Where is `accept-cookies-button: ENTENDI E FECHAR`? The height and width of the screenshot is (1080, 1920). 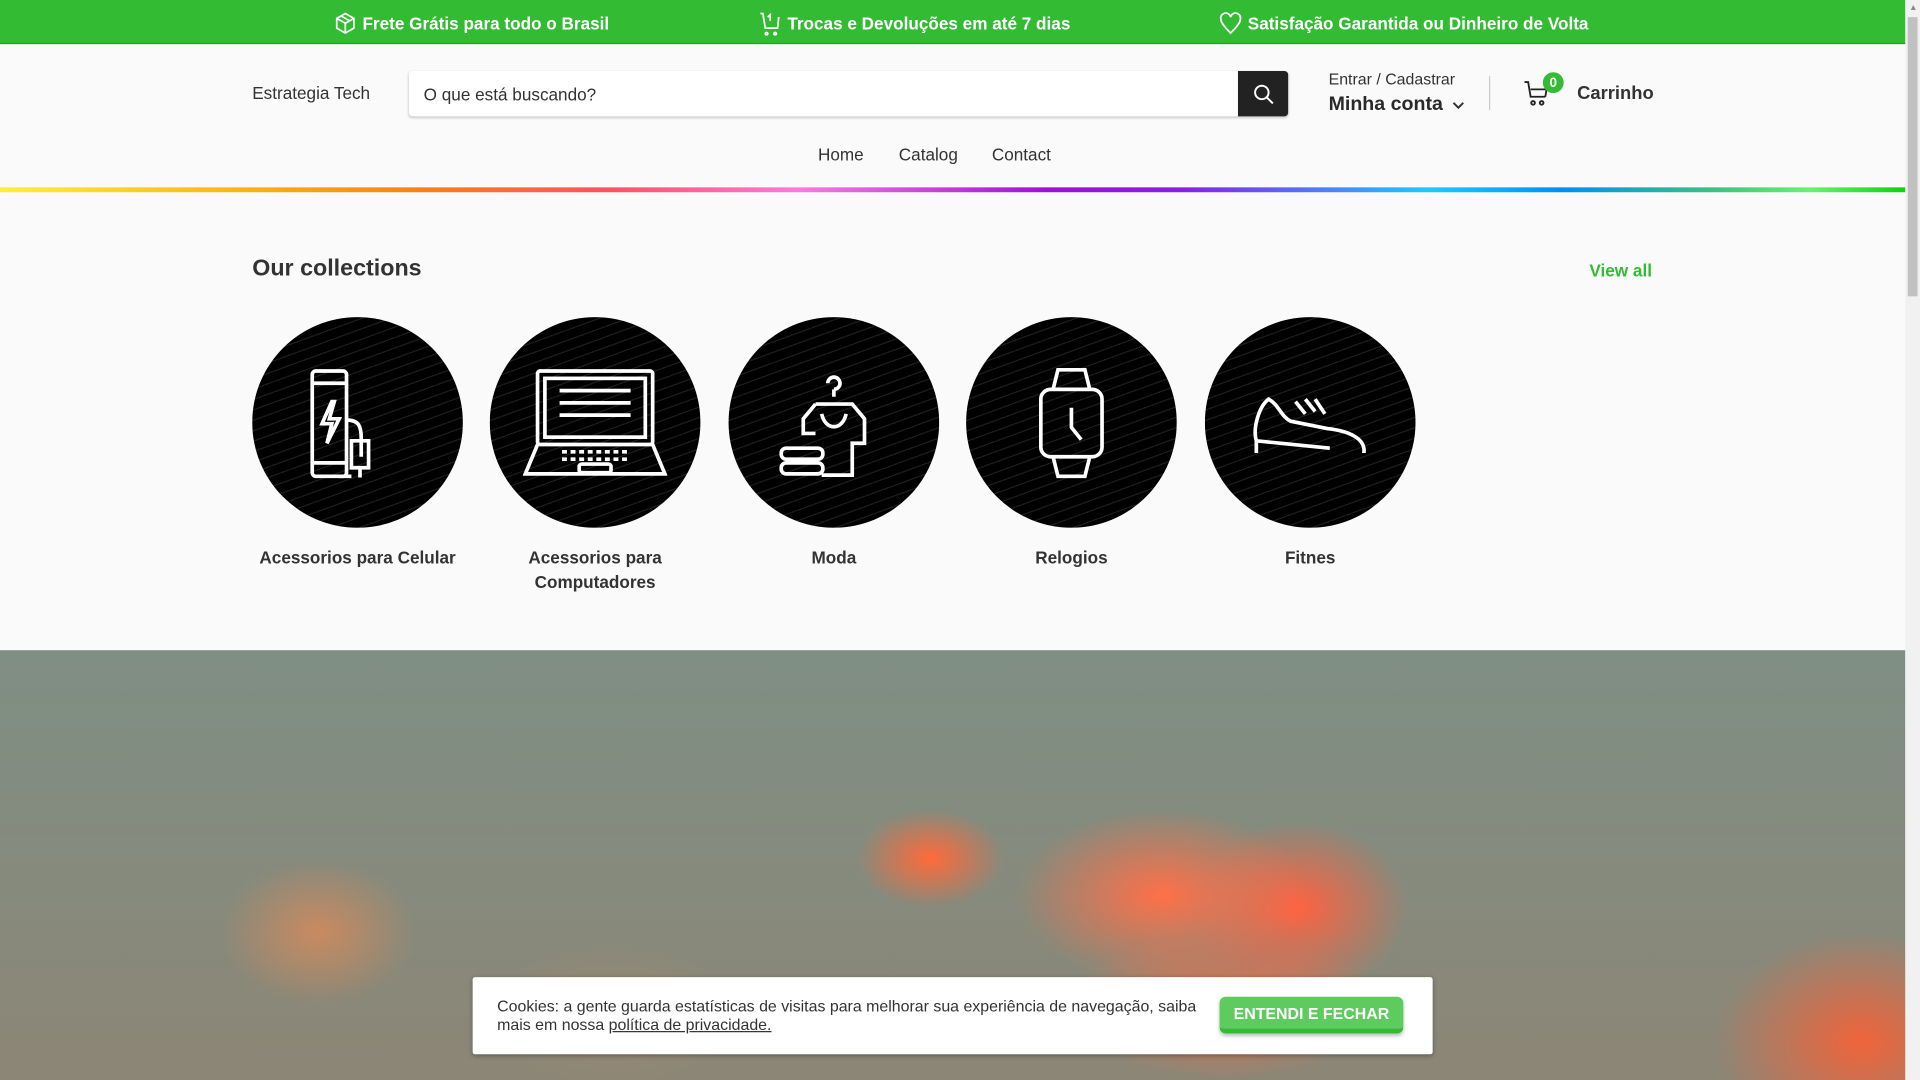 accept-cookies-button: ENTENDI E FECHAR is located at coordinates (1311, 1015).